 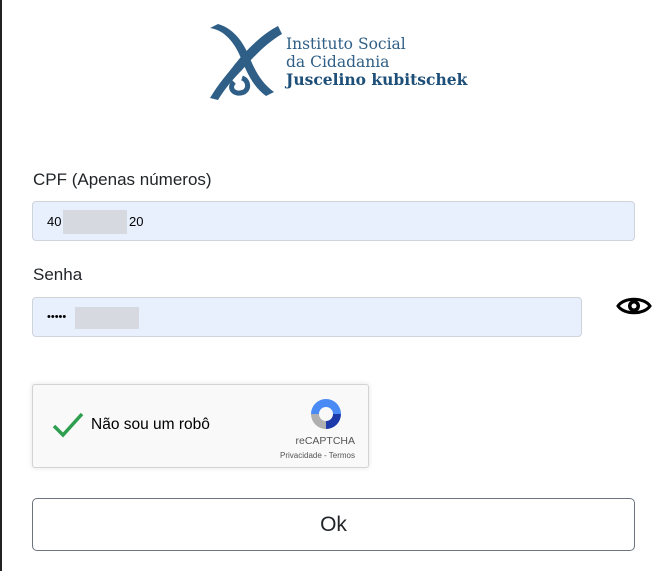 I want to click on eye-icon, so click(x=634, y=306).